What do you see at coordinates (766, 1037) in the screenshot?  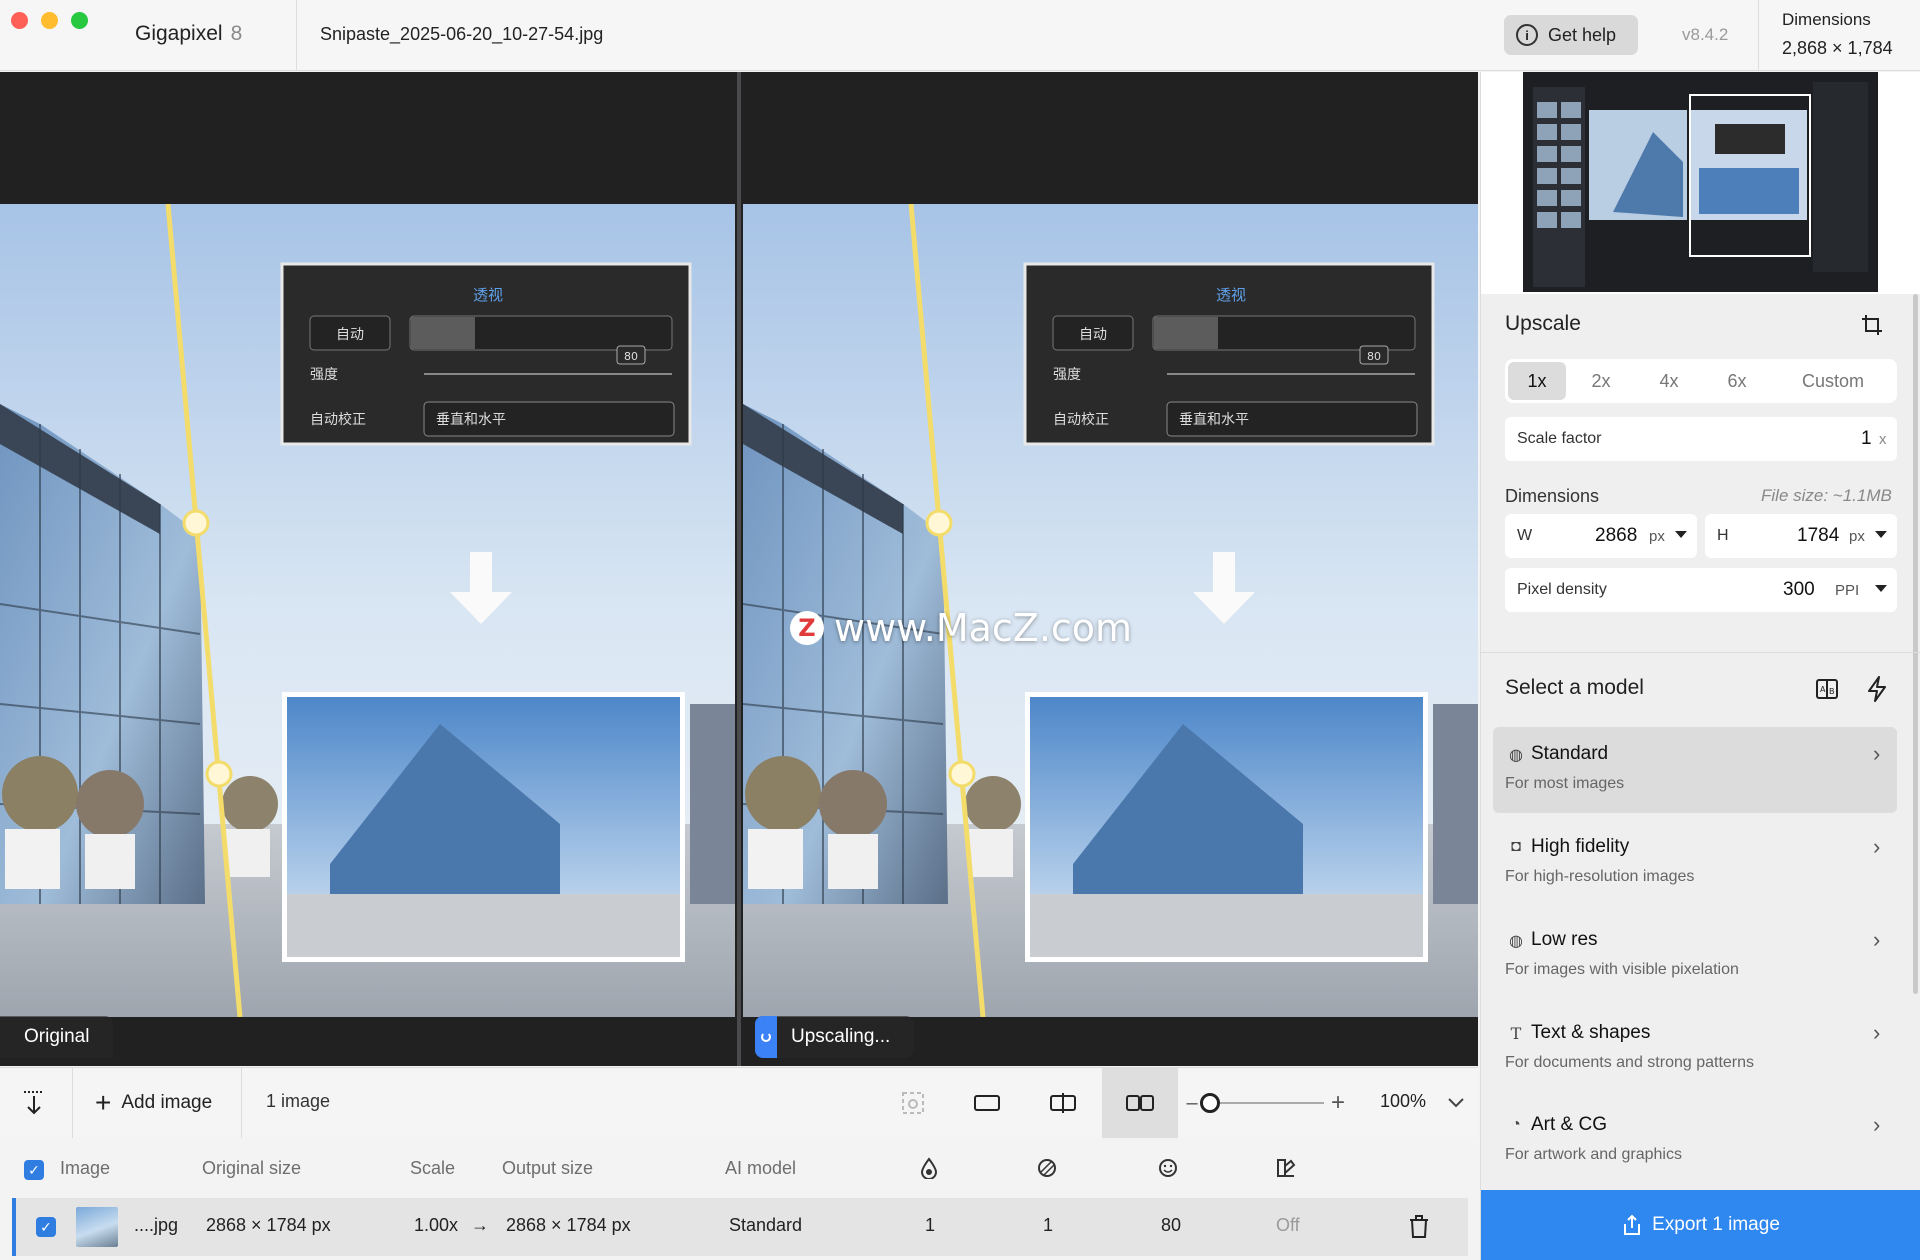 I see `spinner-icon` at bounding box center [766, 1037].